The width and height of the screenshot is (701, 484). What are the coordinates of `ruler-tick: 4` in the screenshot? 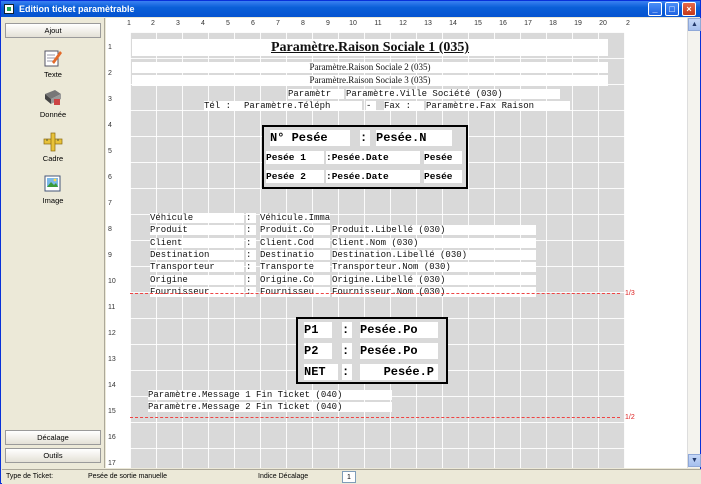 It's located at (110, 125).